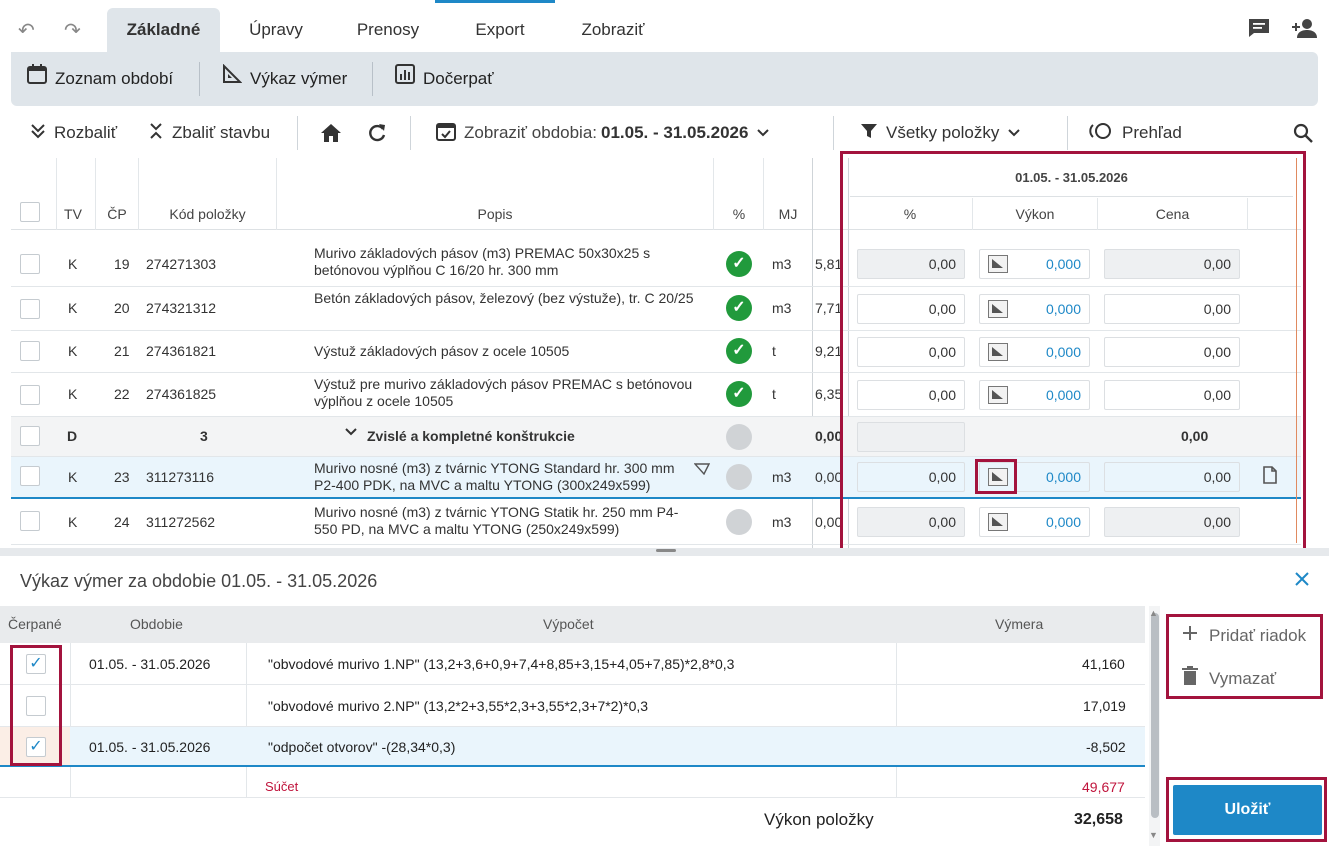 The image size is (1329, 850). Describe the element at coordinates (829, 351) in the screenshot. I see `row-prev-value: 9,21` at that location.